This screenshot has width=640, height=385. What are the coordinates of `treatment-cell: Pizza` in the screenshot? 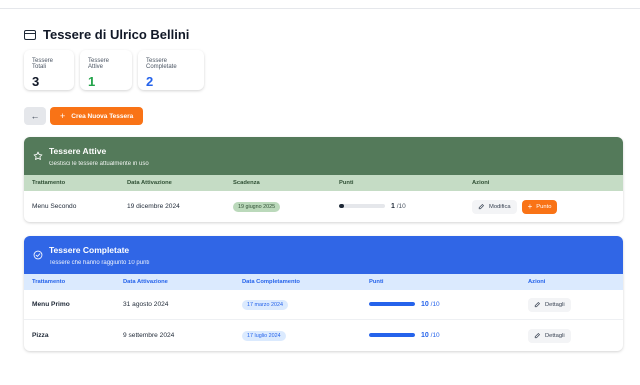 It's located at (40, 335).